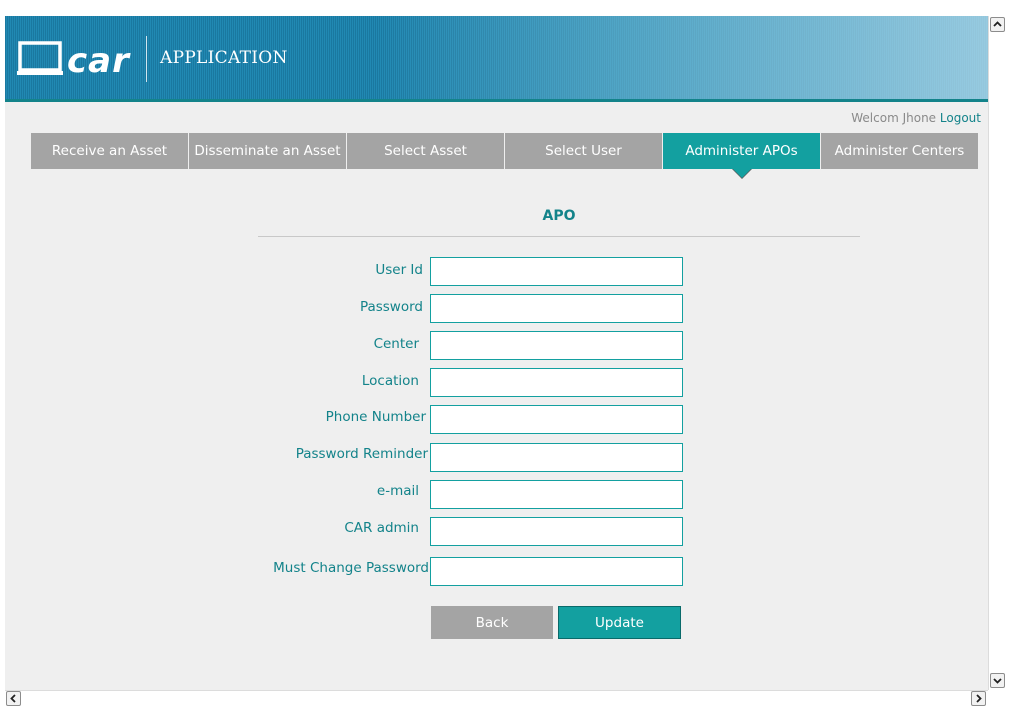 The image size is (1031, 712). What do you see at coordinates (390, 381) in the screenshot?
I see `location-label: Location` at bounding box center [390, 381].